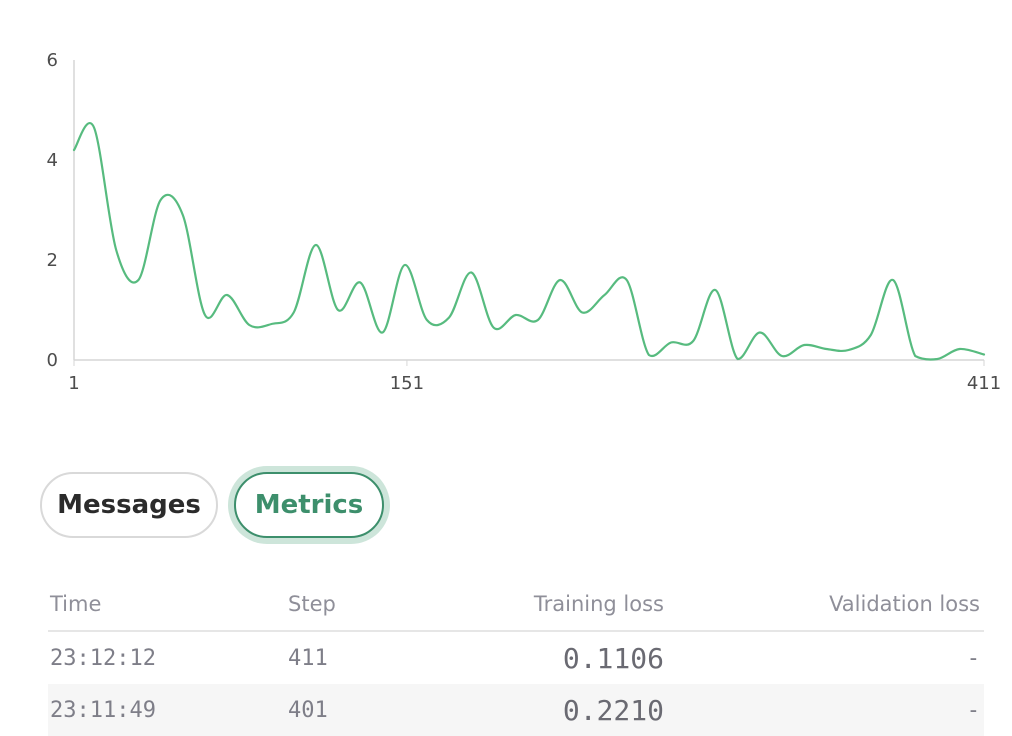 The height and width of the screenshot is (736, 1012). Describe the element at coordinates (516, 606) in the screenshot. I see `table-header: Time Step Training loss Validation loss` at that location.